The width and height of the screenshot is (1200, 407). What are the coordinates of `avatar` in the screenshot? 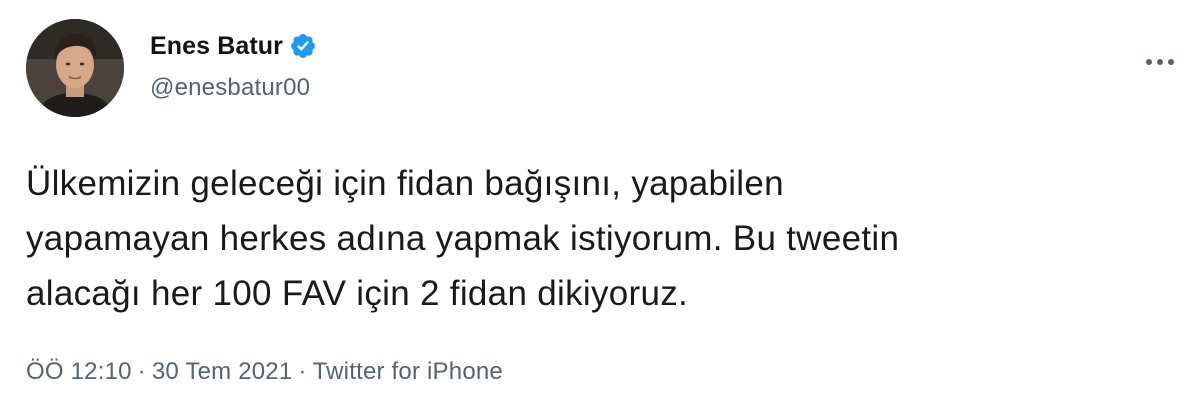 It's located at (75, 68).